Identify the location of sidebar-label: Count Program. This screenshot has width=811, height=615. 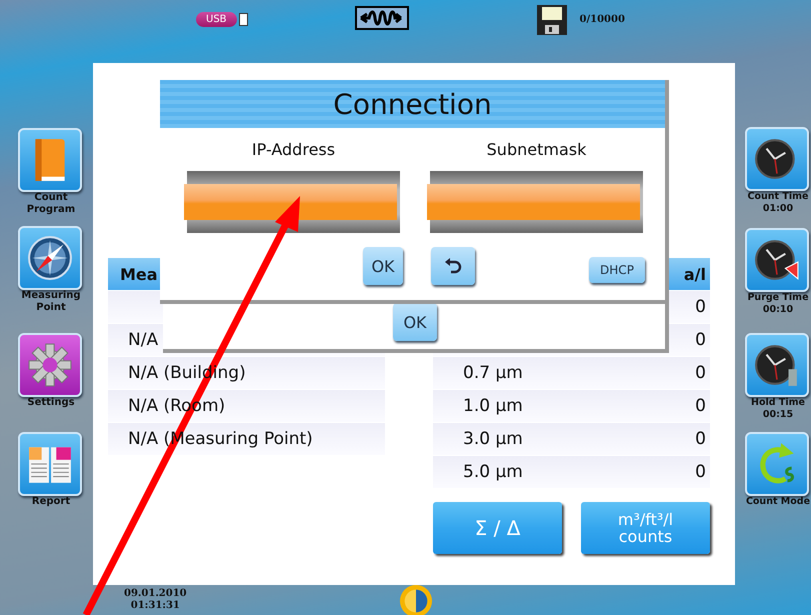
(51, 204).